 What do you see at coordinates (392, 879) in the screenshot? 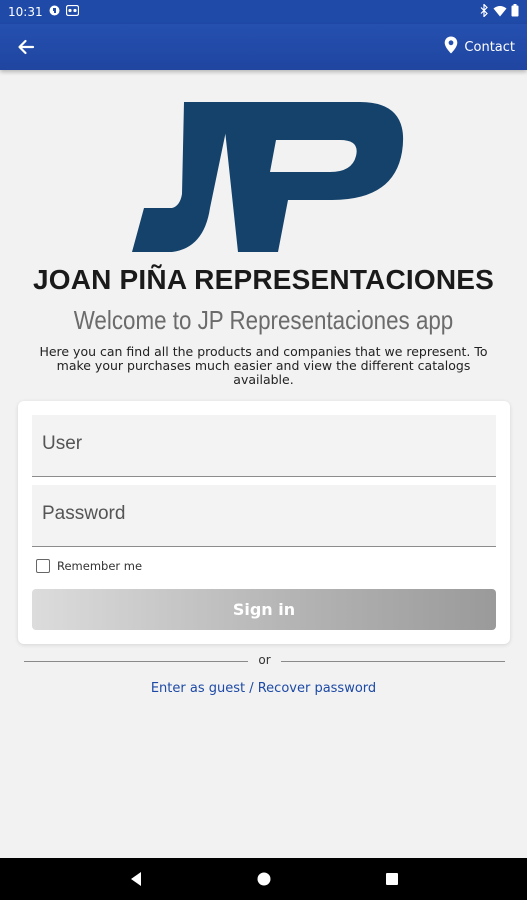
I see `recents-square-icon` at bounding box center [392, 879].